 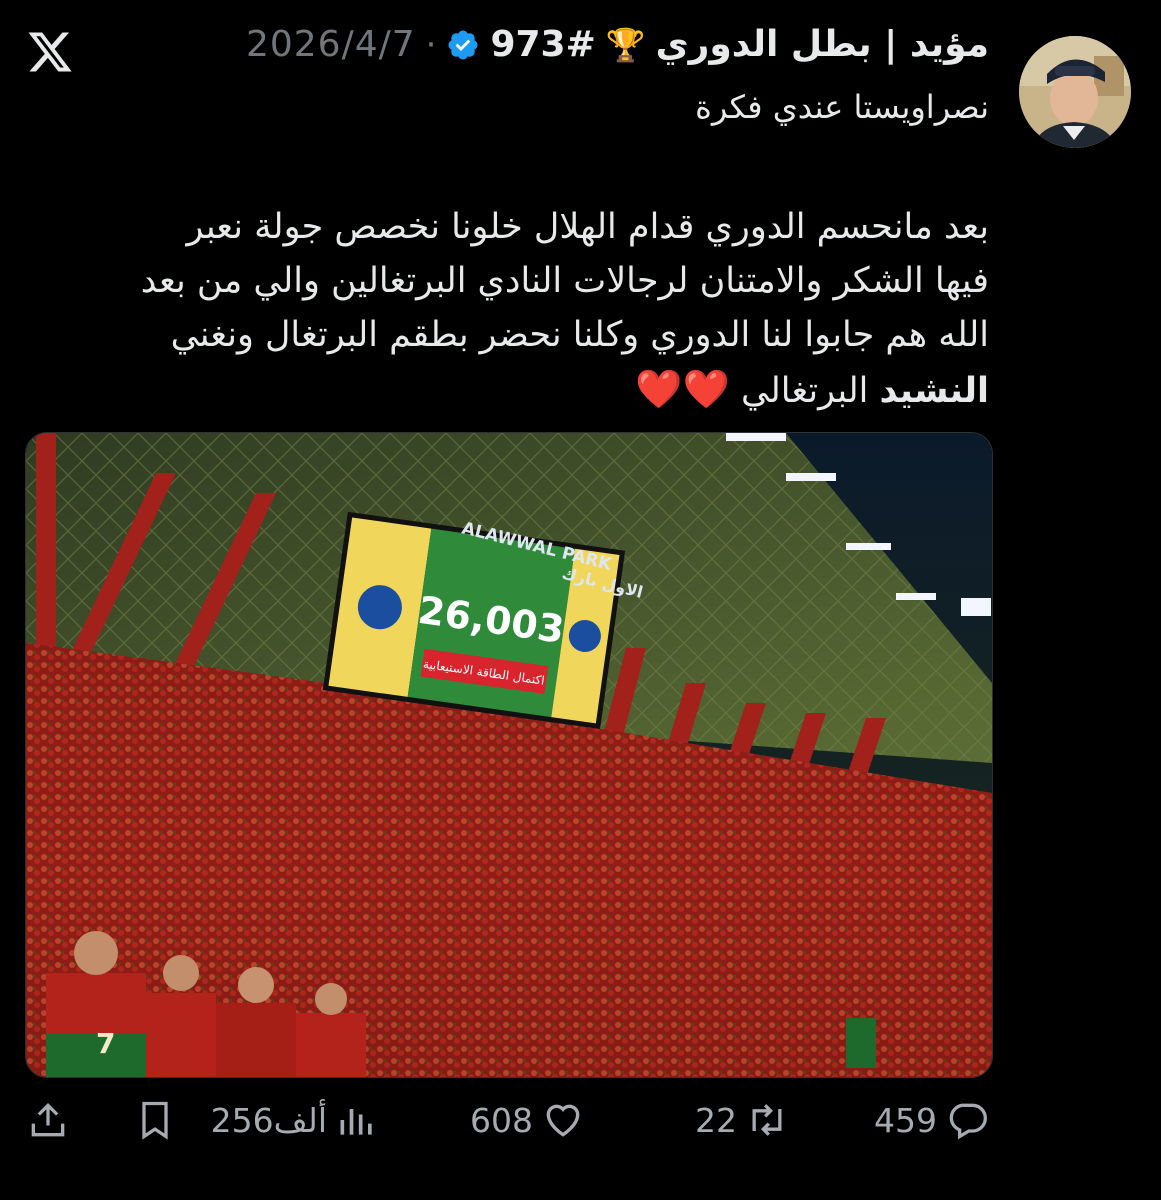 I want to click on share-button, so click(x=48, y=1120).